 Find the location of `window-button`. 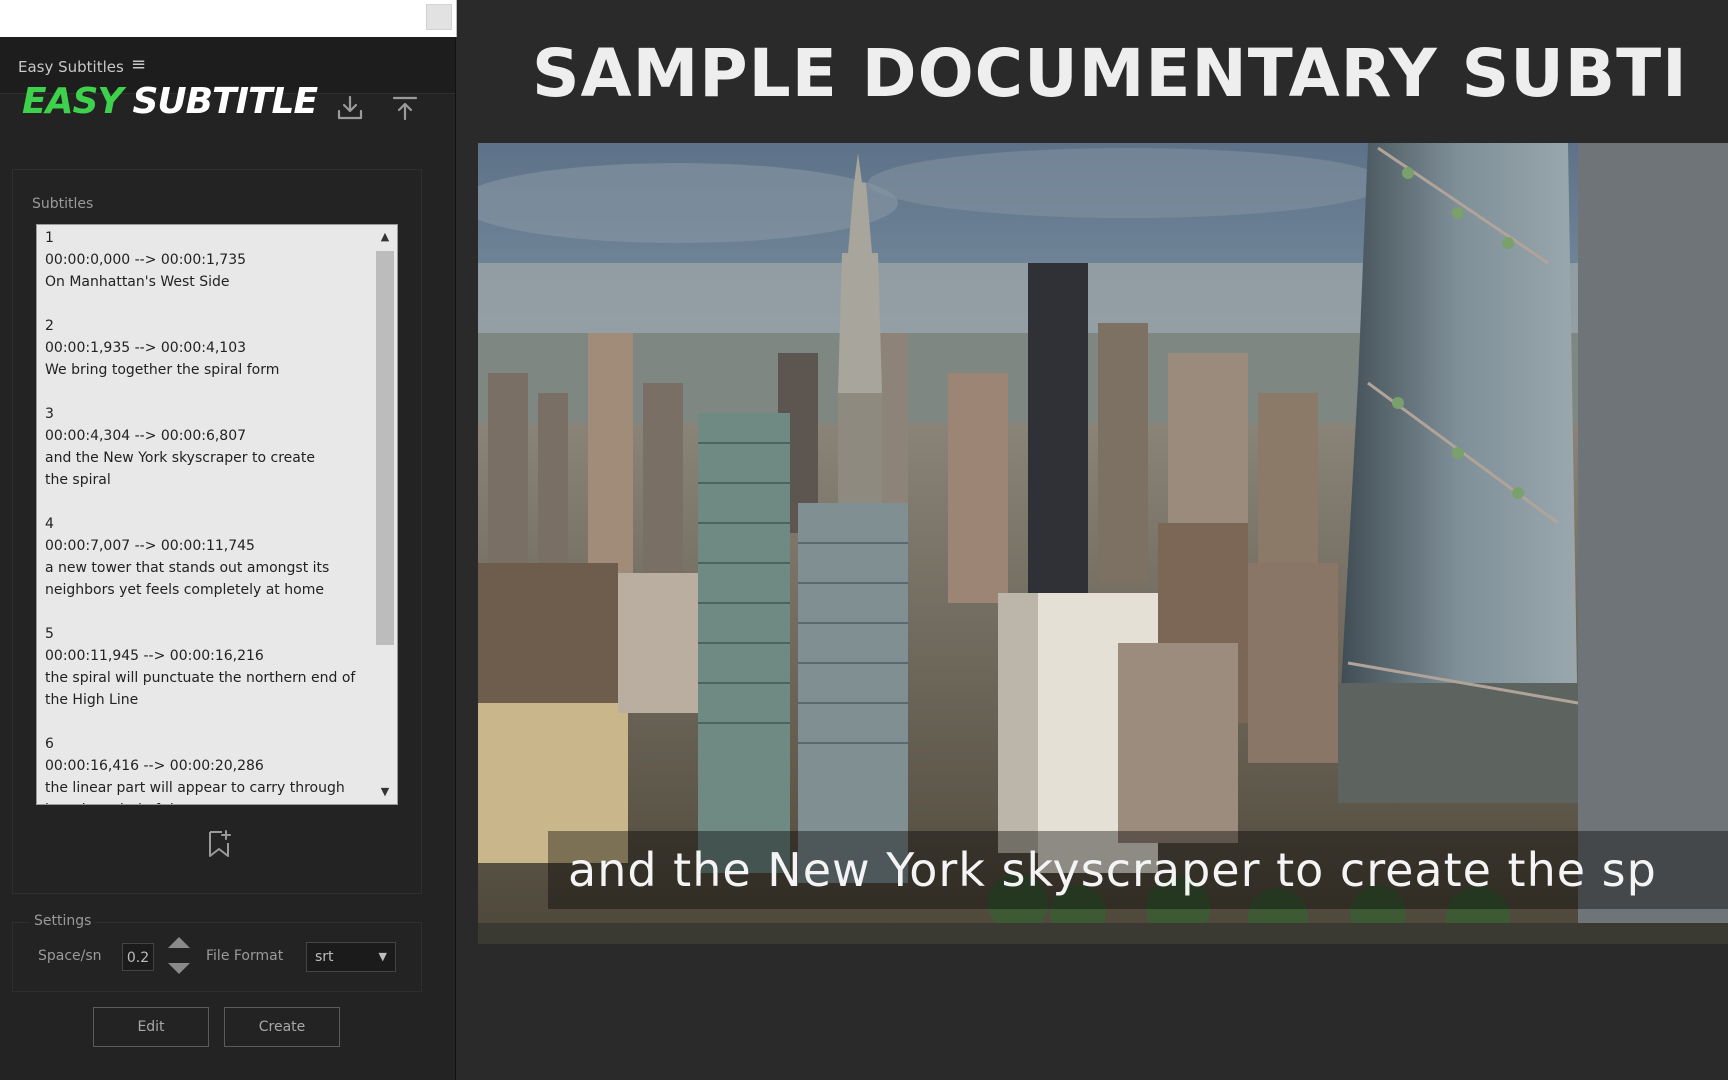

window-button is located at coordinates (439, 17).